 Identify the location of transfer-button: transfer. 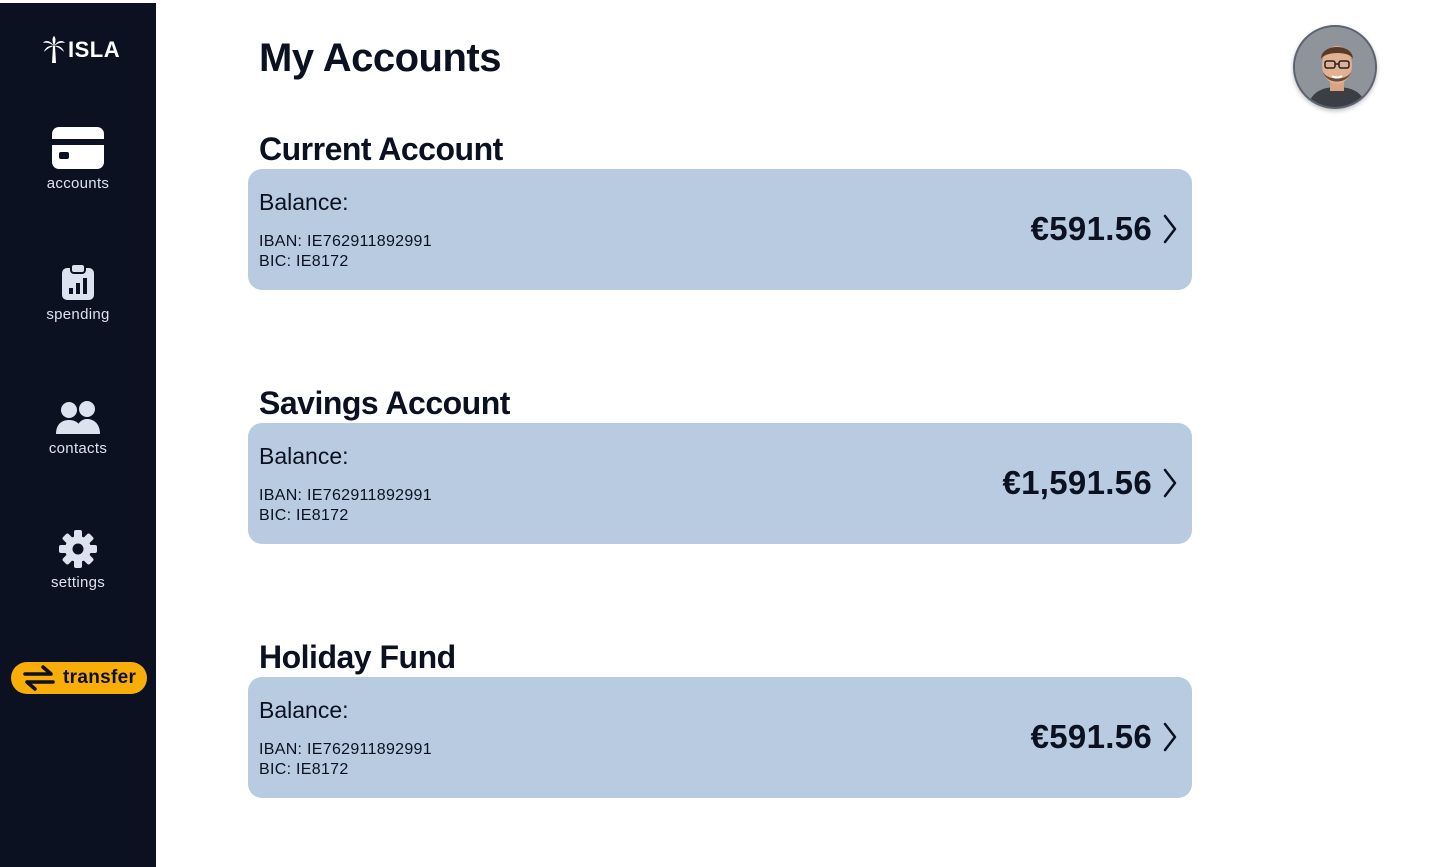
(79, 678).